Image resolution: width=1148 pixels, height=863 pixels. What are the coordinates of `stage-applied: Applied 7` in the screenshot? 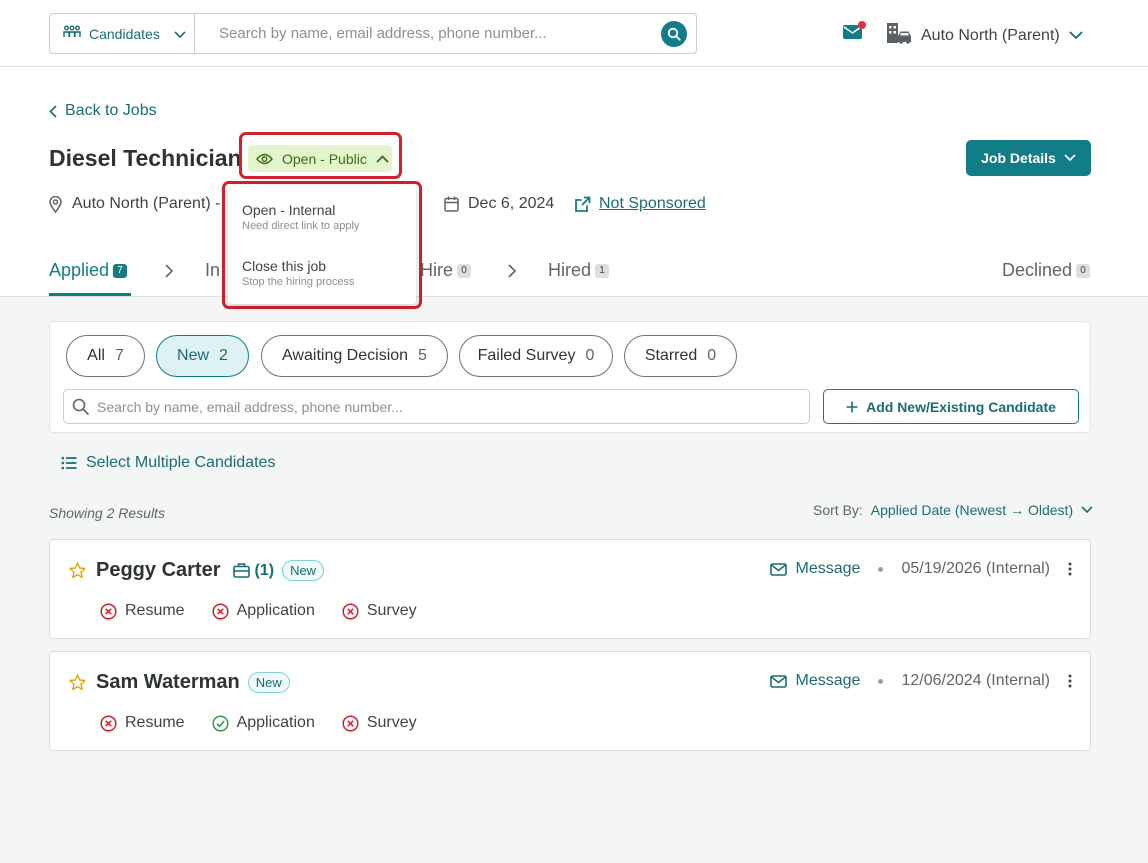 It's located at (88, 270).